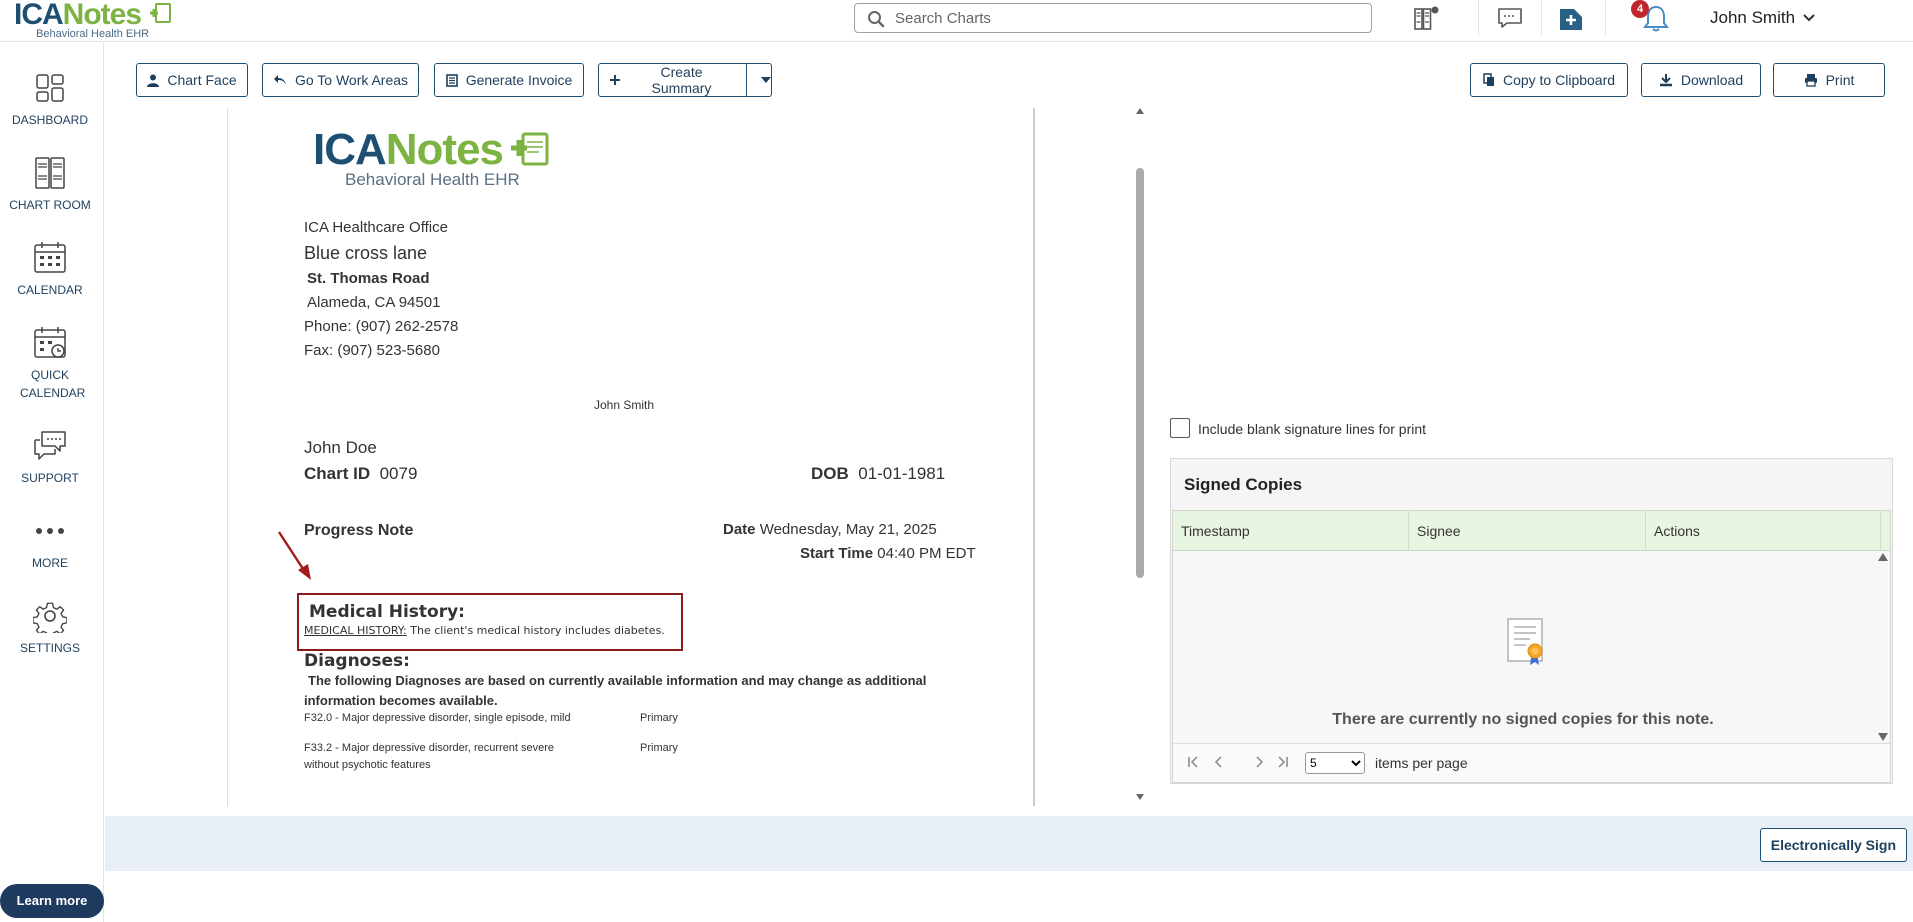  I want to click on diagnosis-type: Primary, so click(659, 748).